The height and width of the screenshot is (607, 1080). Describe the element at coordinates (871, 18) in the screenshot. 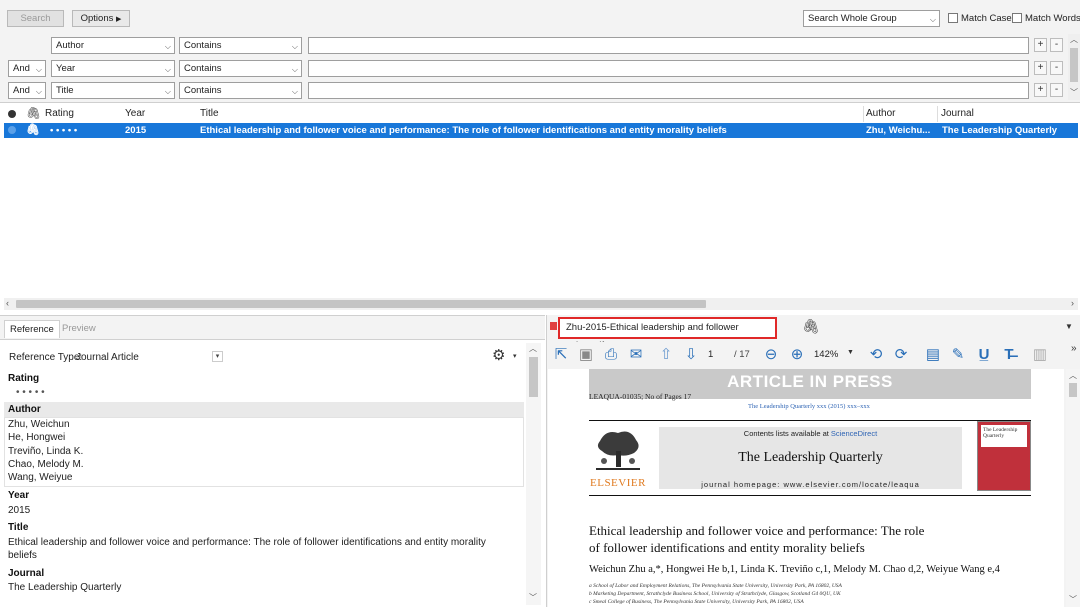

I see `search-scope-select: Search Whole Group ⌵` at that location.